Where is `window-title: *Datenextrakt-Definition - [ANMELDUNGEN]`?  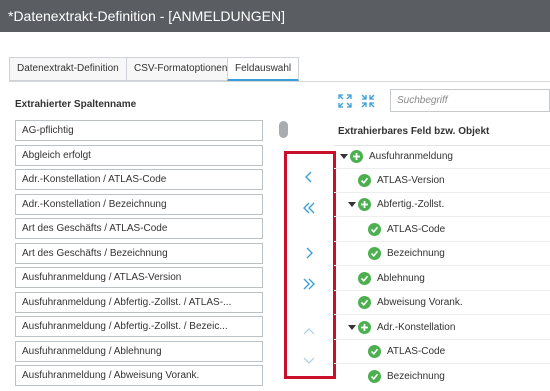
window-title: *Datenextrakt-Definition - [ANMELDUNGEN] is located at coordinates (146, 16).